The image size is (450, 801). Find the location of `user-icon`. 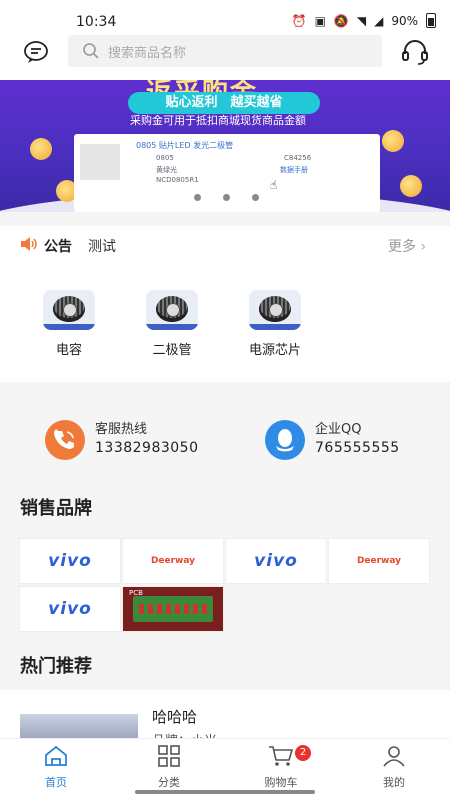

user-icon is located at coordinates (394, 756).